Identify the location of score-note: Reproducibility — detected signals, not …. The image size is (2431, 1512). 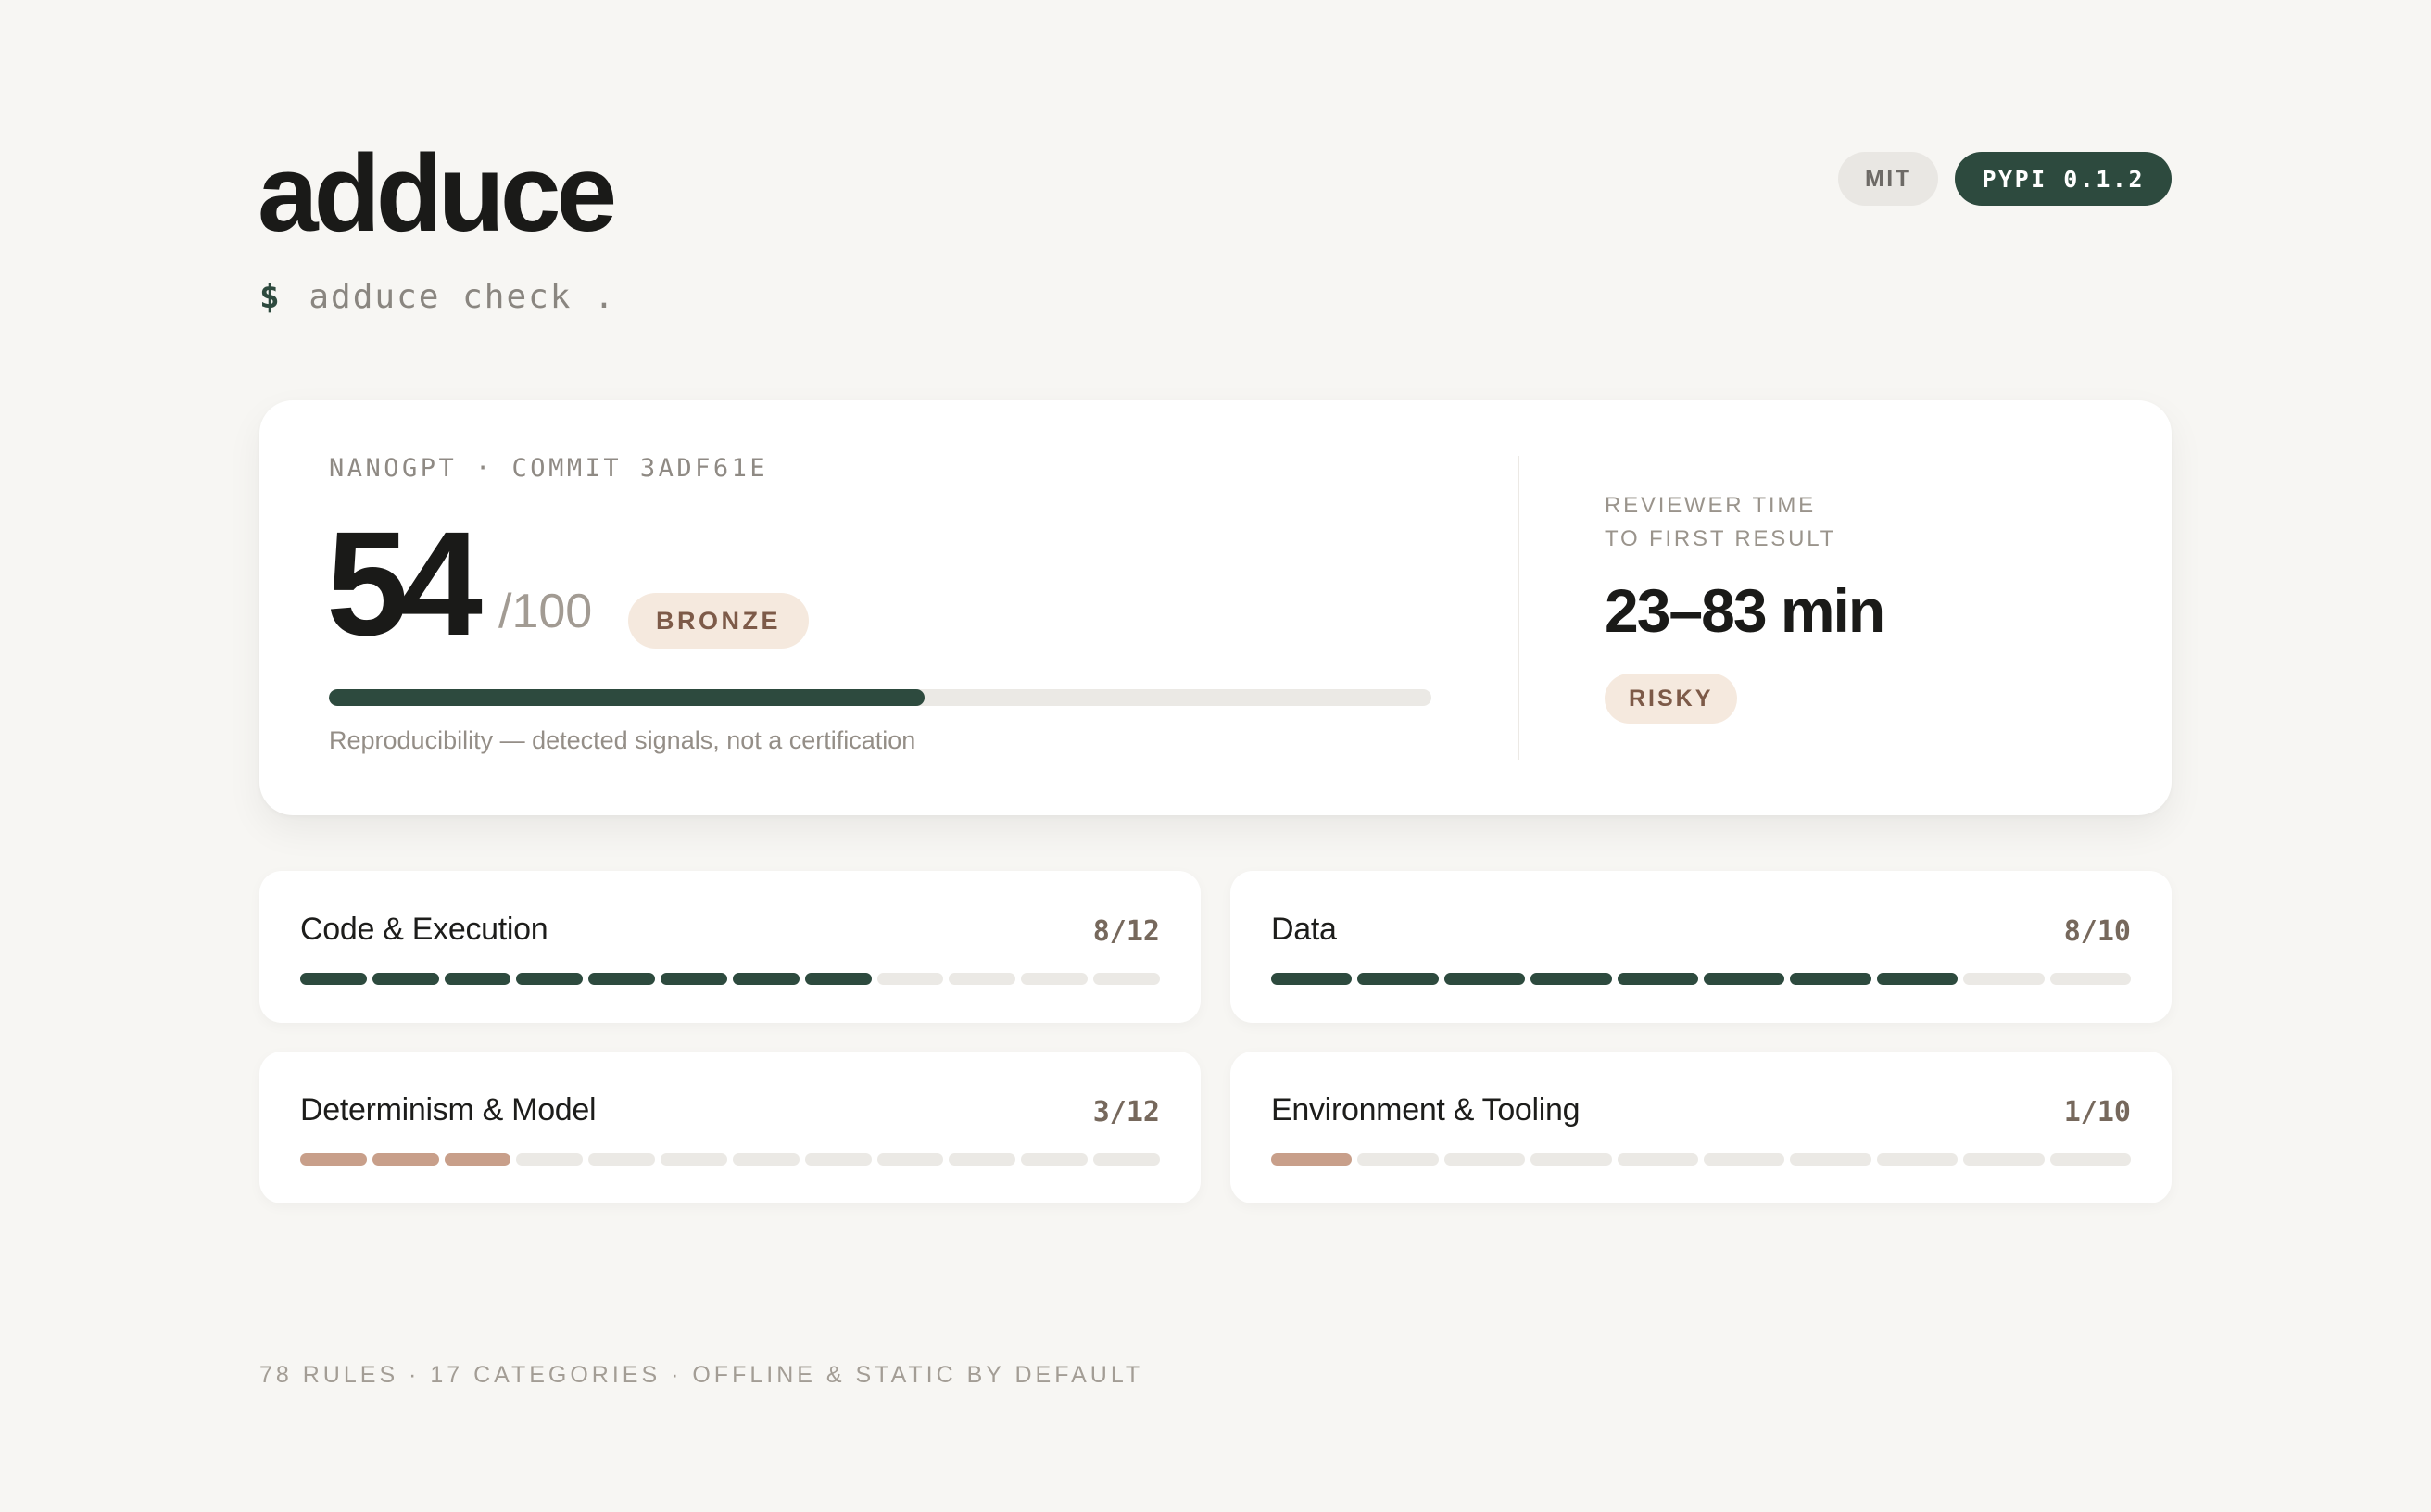
(622, 740).